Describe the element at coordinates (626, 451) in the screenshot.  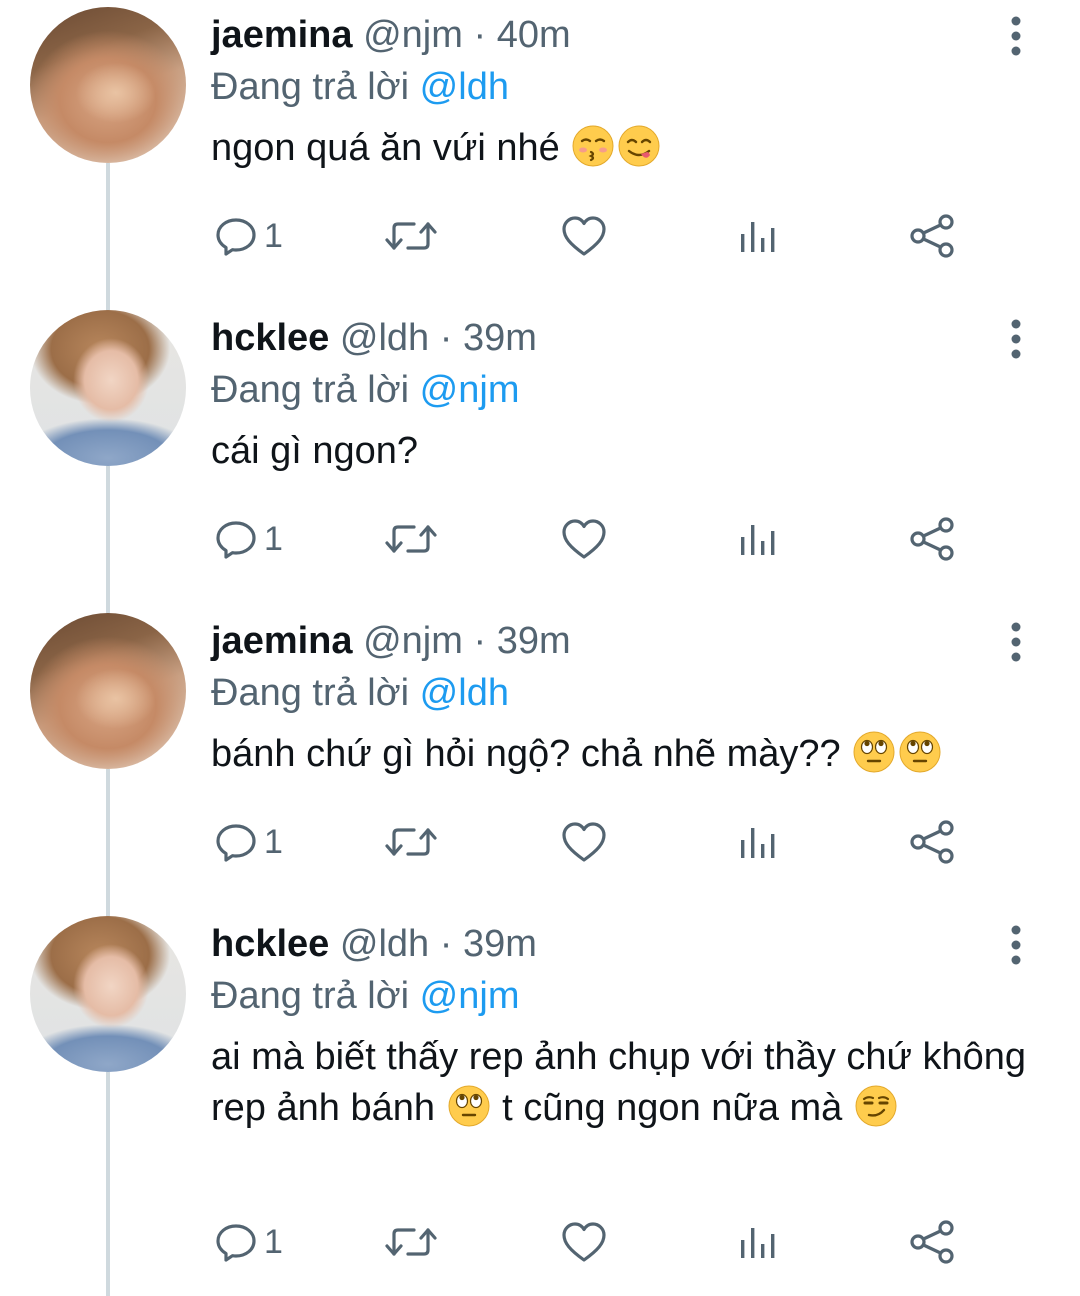
I see `tweet-text: cái gì ngon?` at that location.